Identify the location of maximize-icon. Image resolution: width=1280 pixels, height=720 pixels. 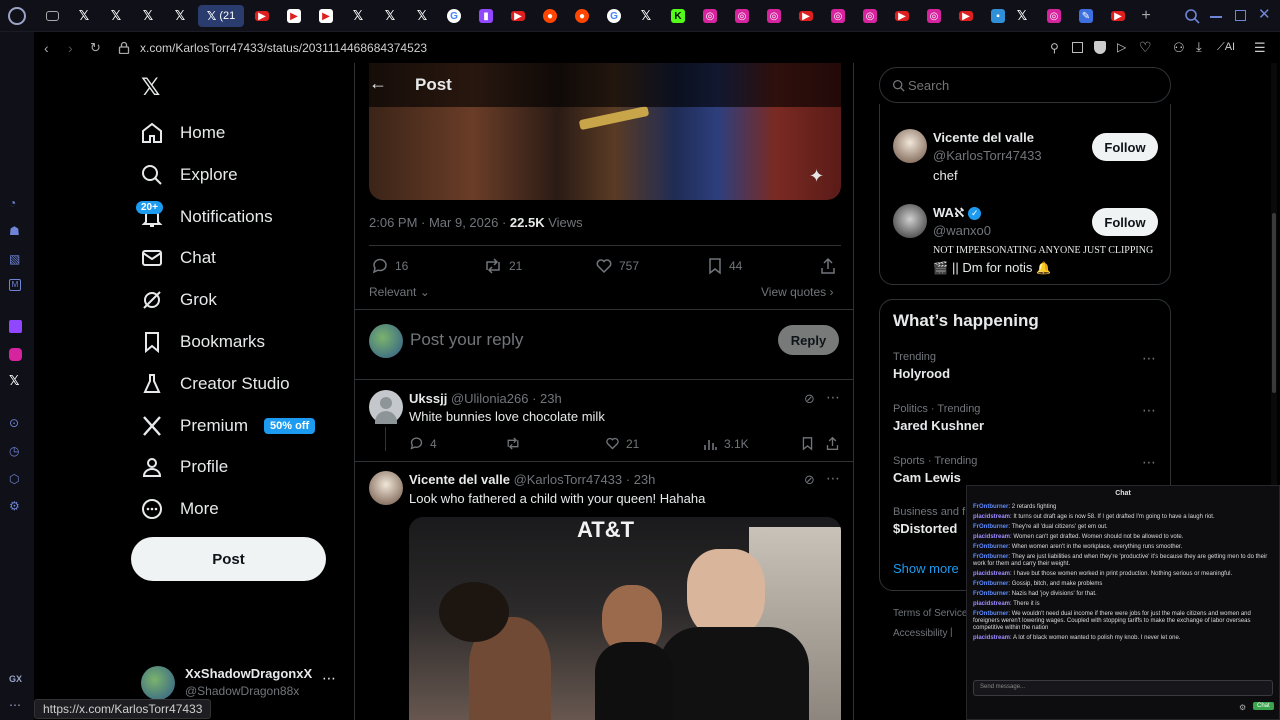
(1240, 15).